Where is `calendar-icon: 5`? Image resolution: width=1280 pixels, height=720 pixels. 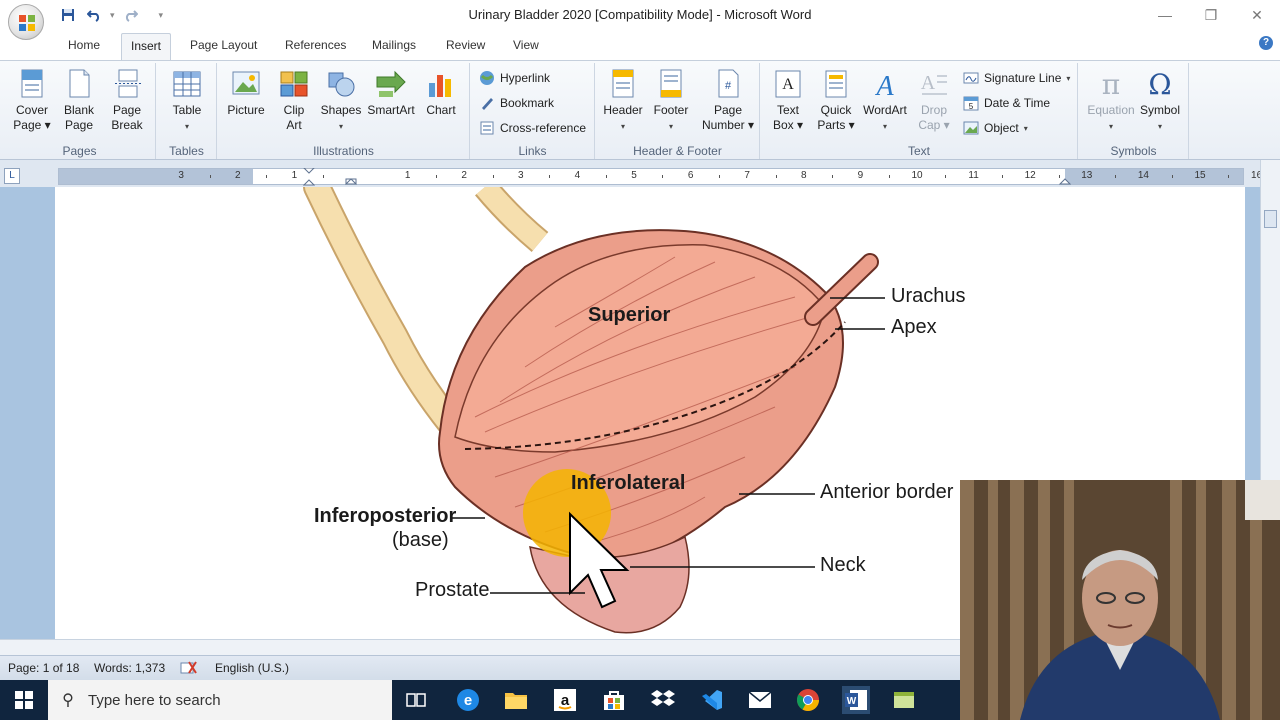 calendar-icon: 5 is located at coordinates (971, 103).